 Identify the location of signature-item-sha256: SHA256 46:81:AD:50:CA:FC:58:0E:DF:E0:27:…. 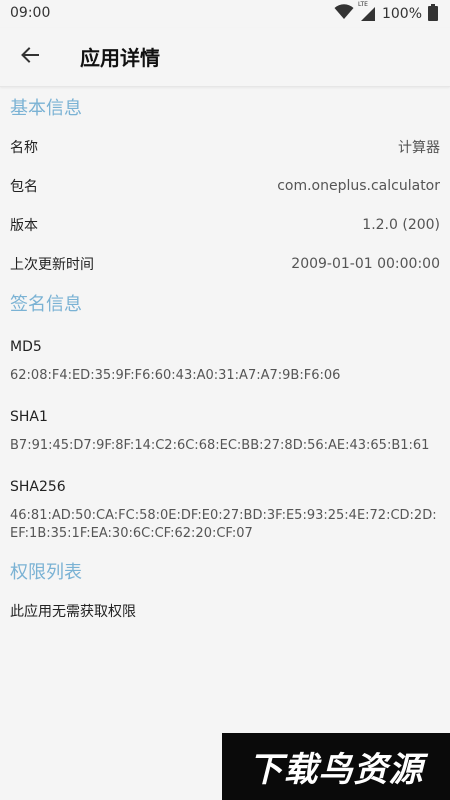
(225, 507).